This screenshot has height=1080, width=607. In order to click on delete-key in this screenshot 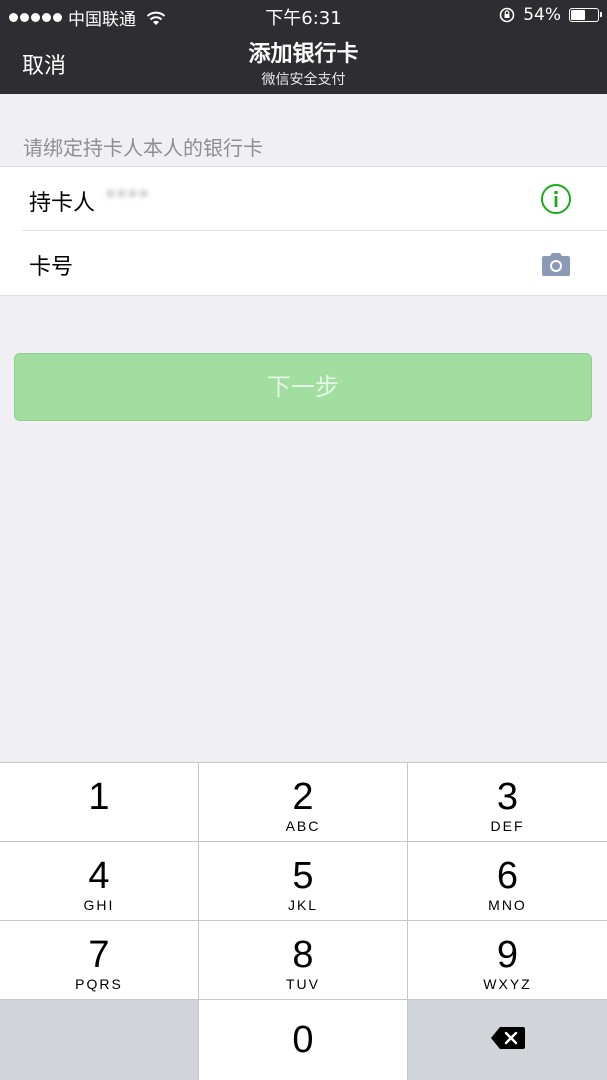, I will do `click(507, 1040)`.